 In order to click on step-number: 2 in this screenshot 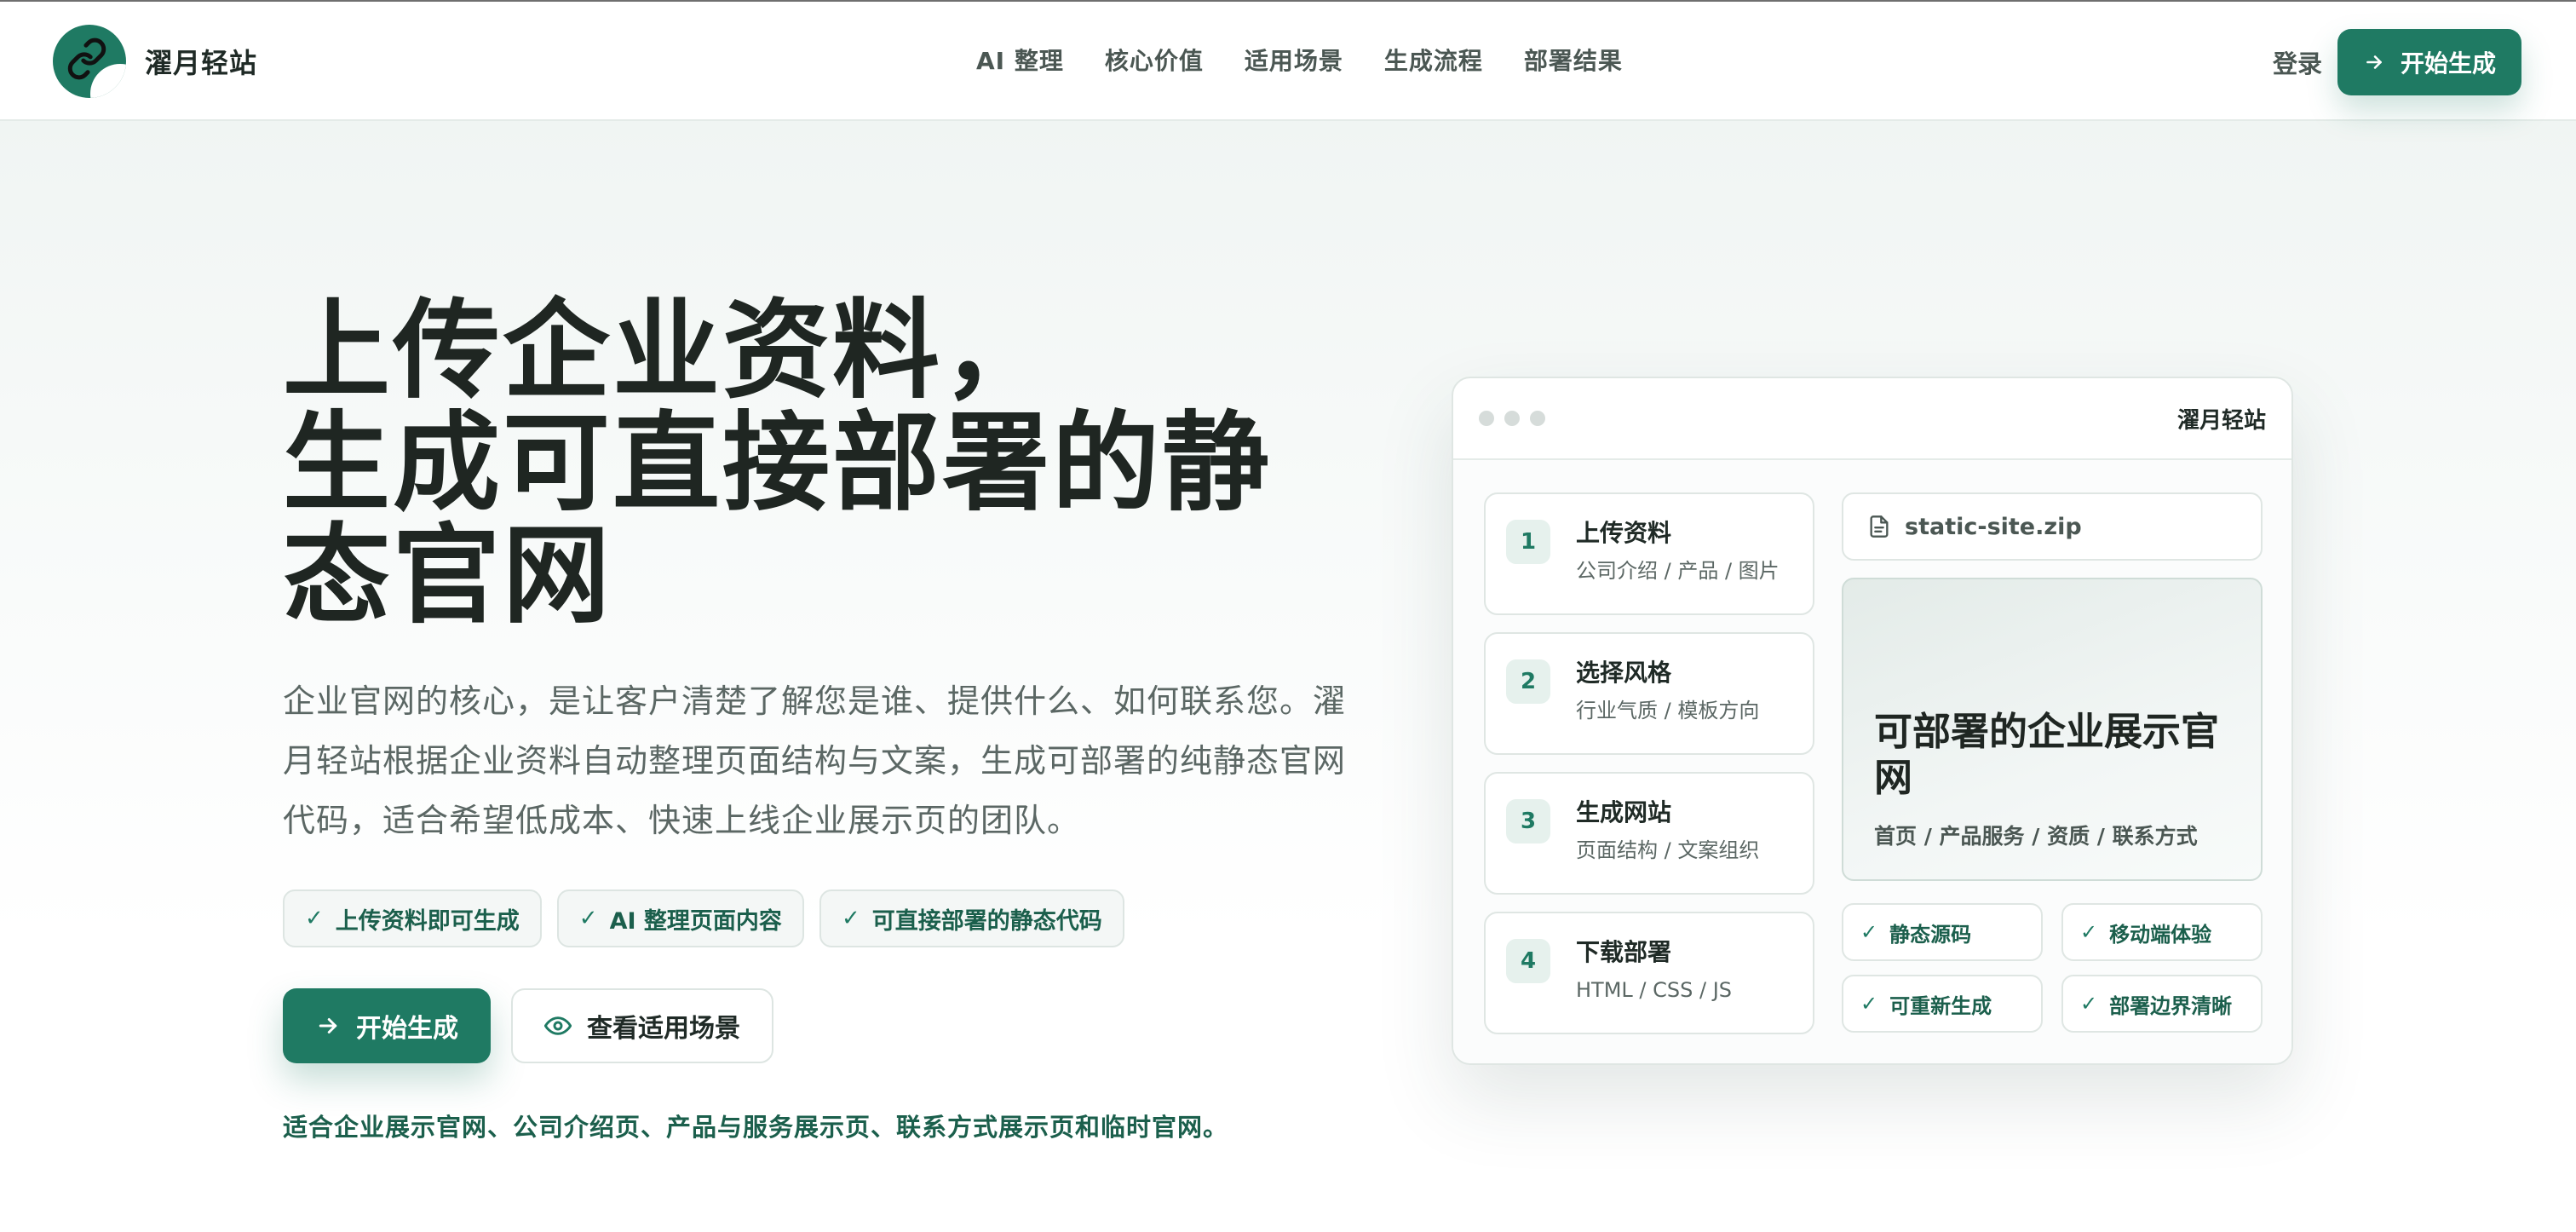, I will do `click(1528, 681)`.